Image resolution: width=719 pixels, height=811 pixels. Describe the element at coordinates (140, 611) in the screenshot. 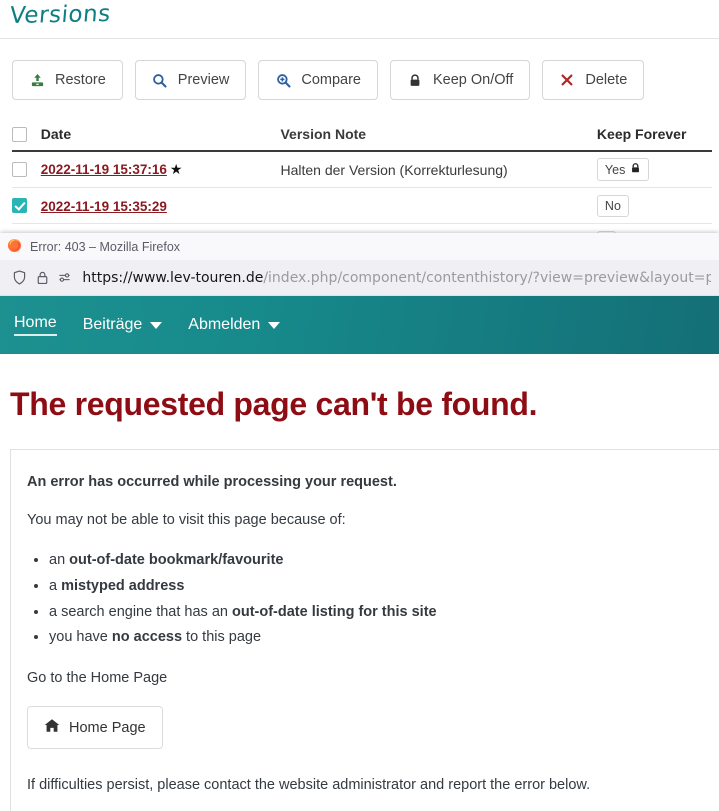

I see `reason-pre: a search engine that has an` at that location.